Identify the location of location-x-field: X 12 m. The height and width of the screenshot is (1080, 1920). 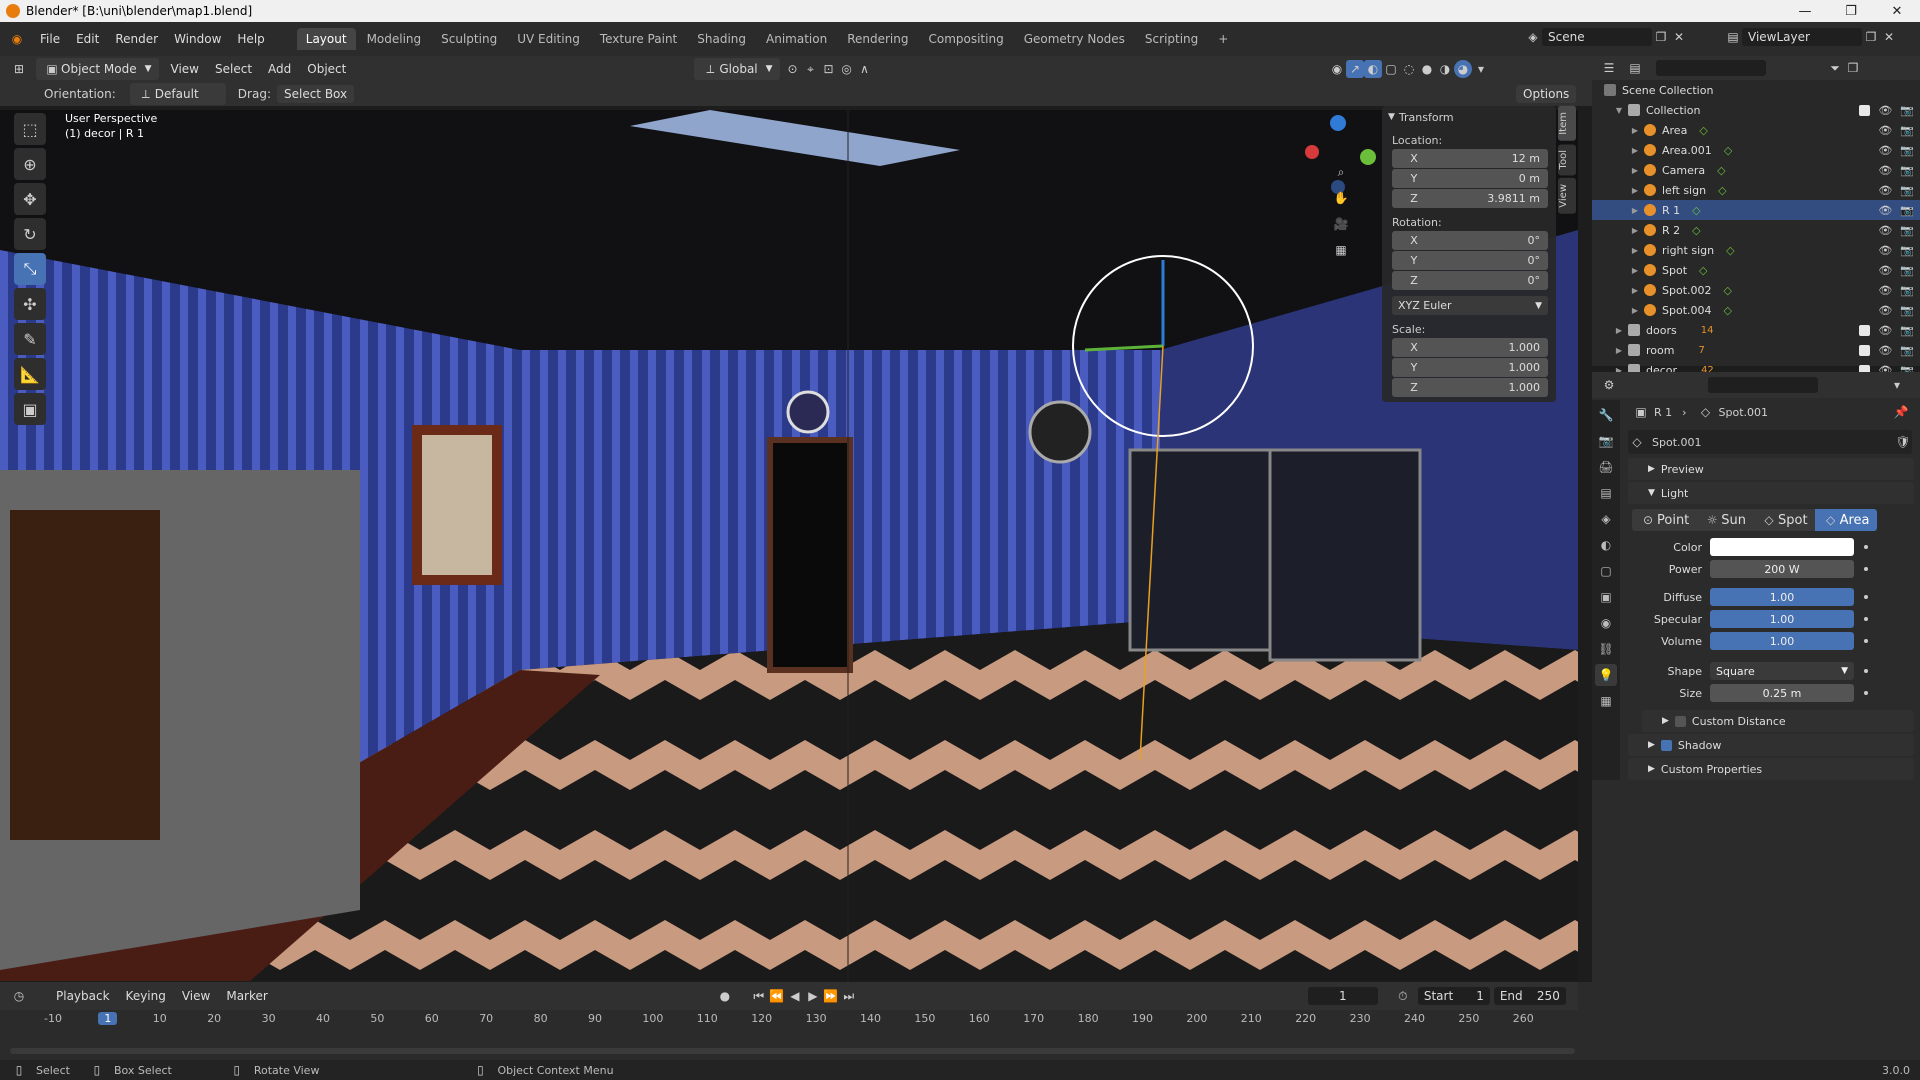
(1470, 158).